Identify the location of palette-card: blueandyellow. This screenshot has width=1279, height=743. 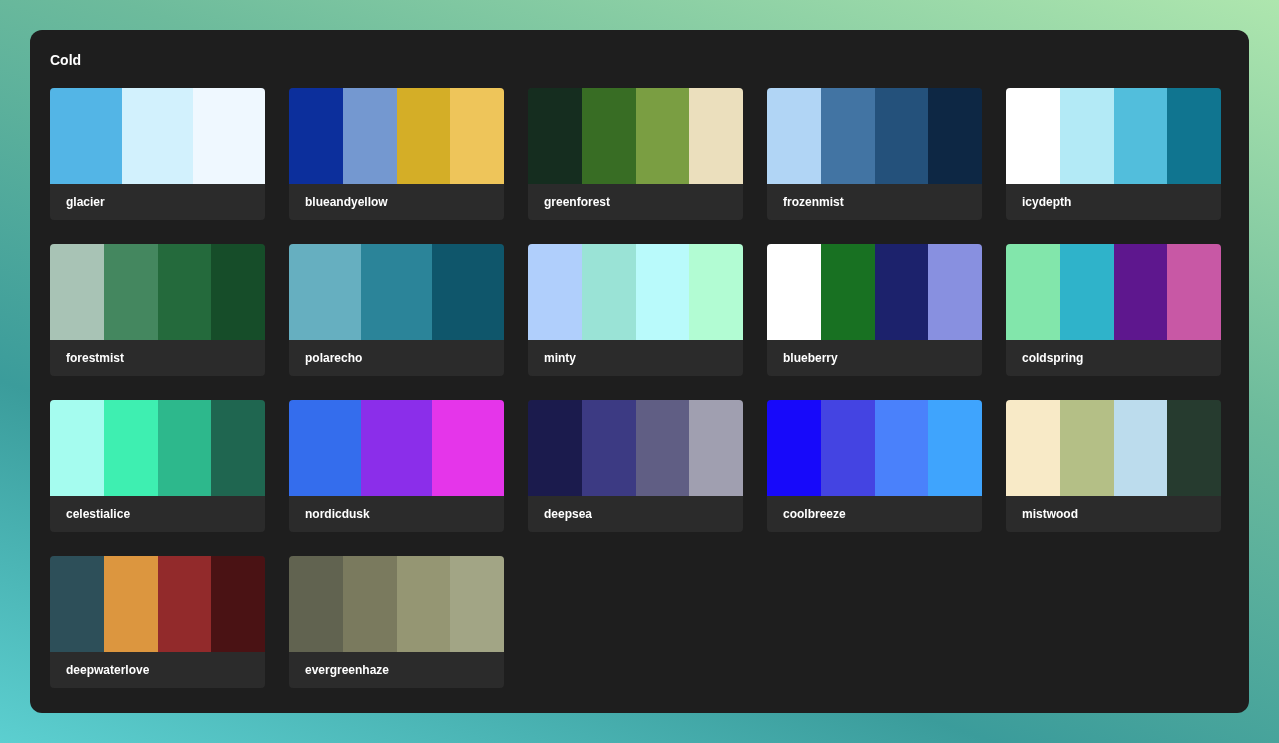
(396, 154).